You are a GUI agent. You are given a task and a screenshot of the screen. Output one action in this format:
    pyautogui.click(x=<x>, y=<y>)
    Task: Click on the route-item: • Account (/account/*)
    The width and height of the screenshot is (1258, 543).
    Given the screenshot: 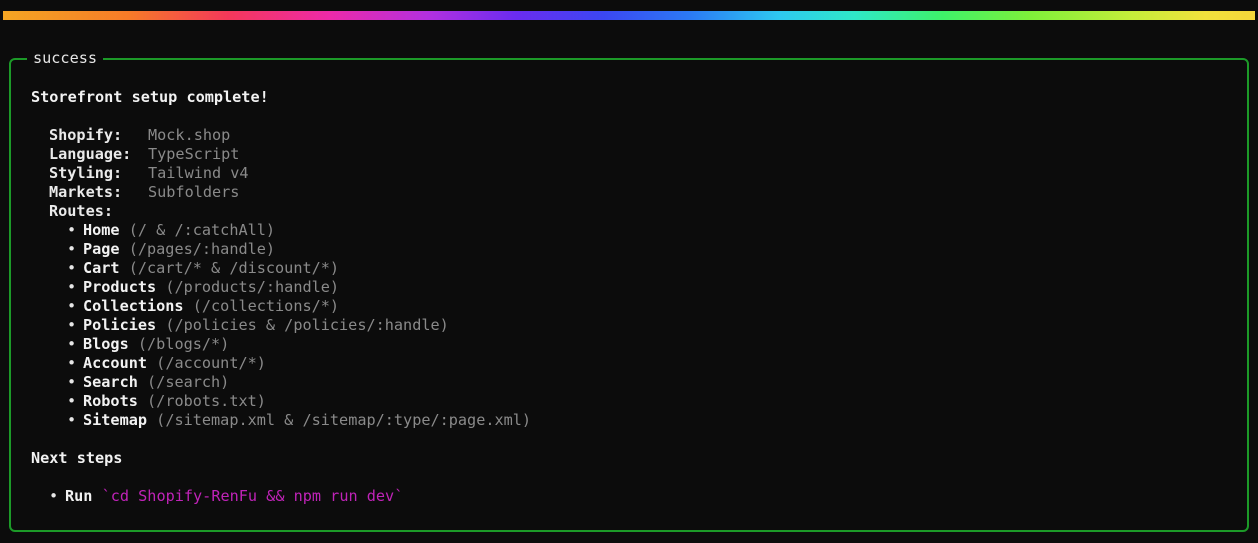 What is the action you would take?
    pyautogui.click(x=166, y=363)
    